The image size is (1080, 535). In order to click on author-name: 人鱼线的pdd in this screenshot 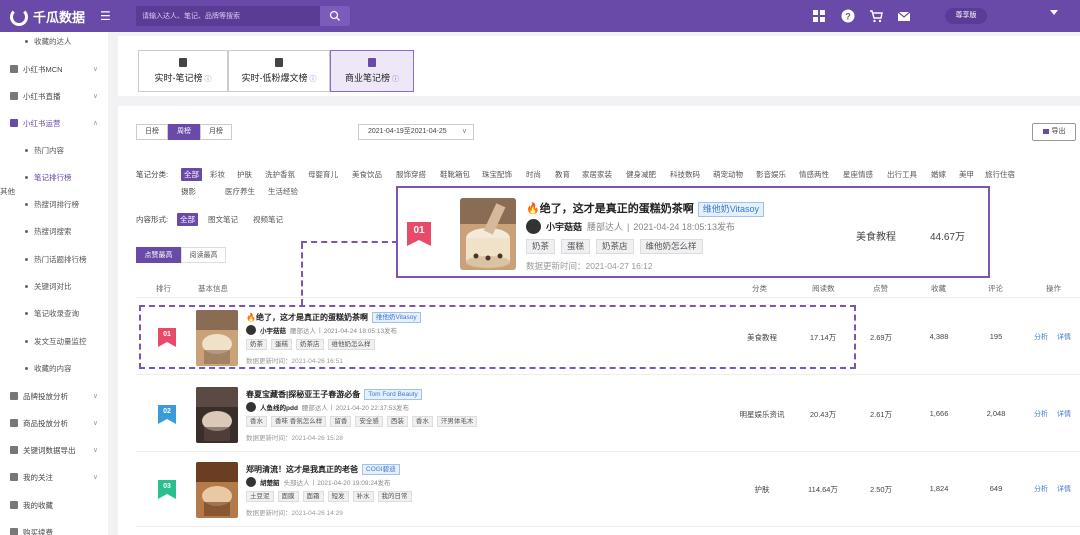, I will do `click(279, 407)`.